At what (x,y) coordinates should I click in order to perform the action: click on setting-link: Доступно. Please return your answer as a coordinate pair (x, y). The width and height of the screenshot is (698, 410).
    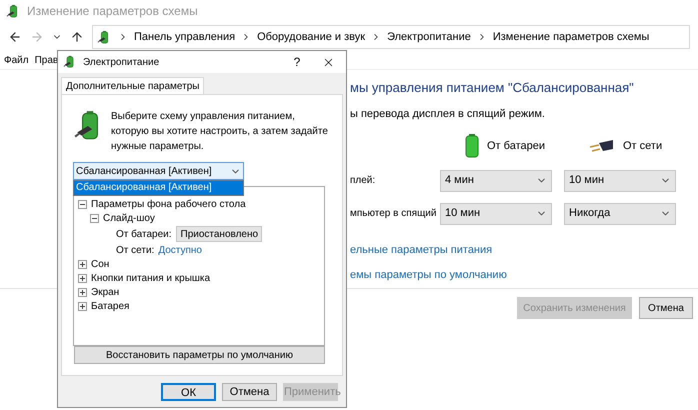
    Looking at the image, I should click on (180, 250).